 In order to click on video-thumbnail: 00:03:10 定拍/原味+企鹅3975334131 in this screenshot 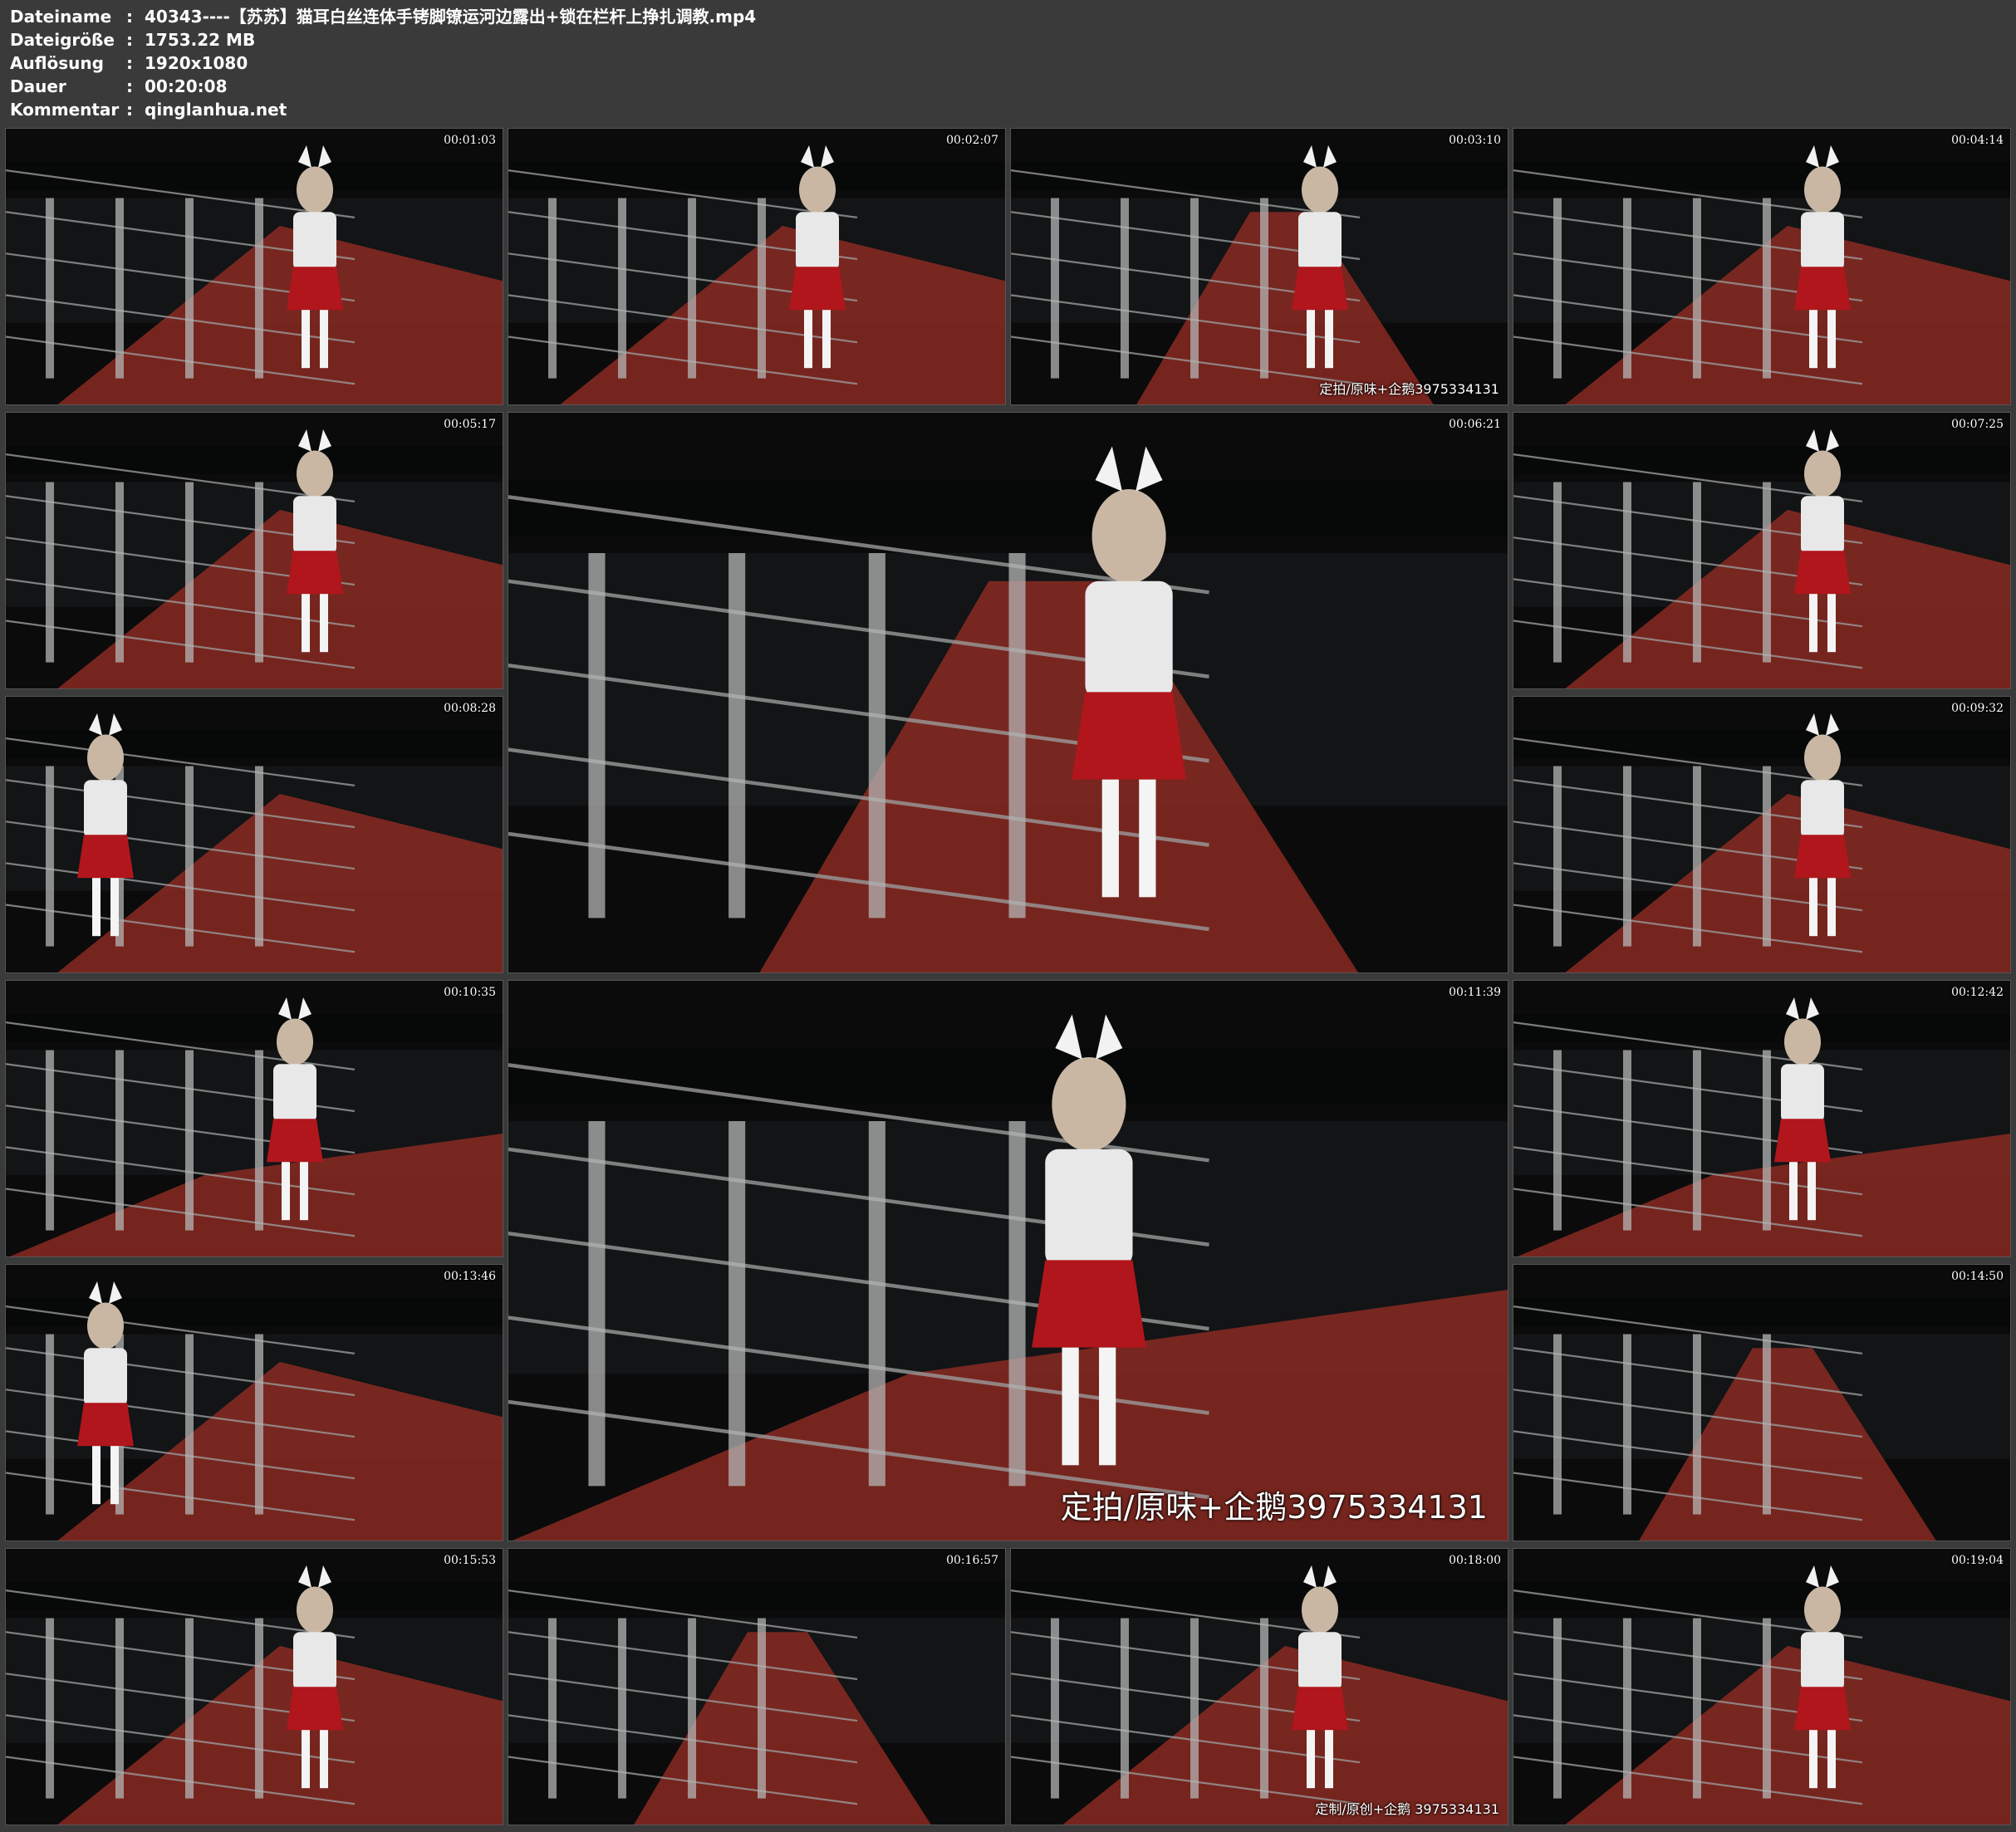, I will do `click(1259, 266)`.